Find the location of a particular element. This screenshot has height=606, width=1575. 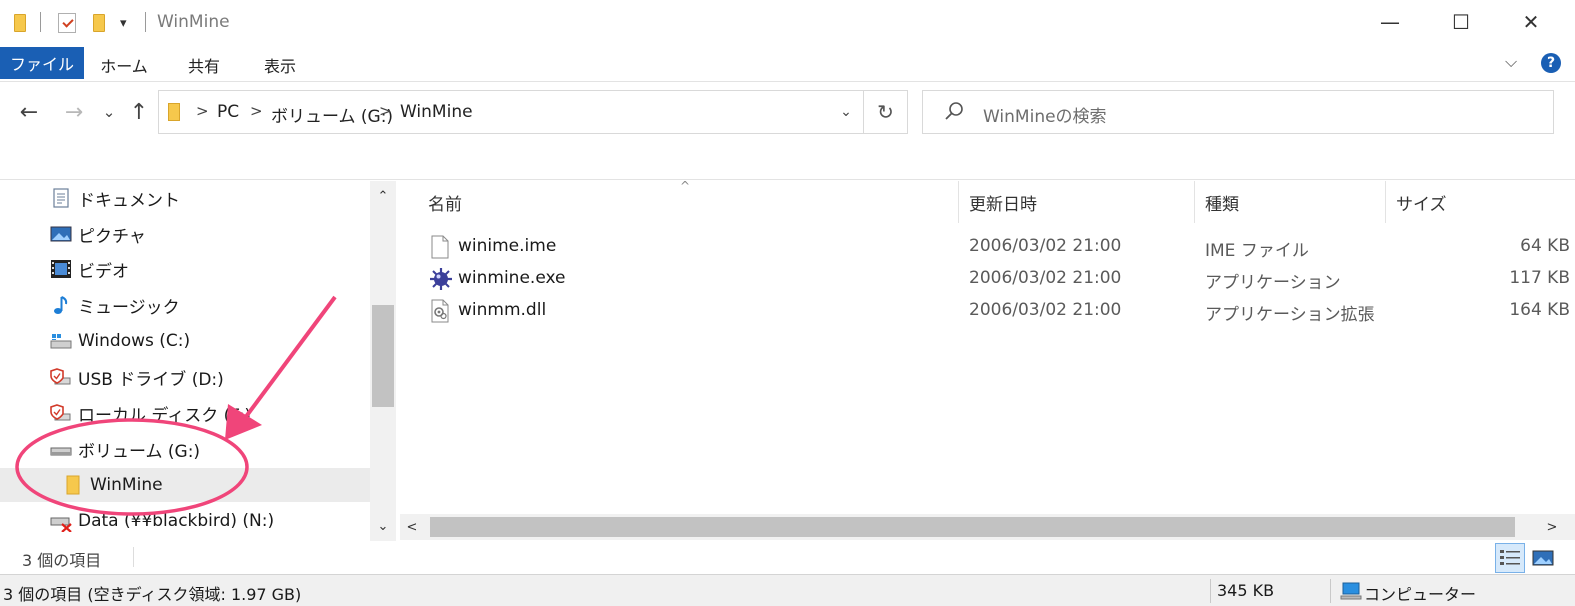

status-divider is located at coordinates (1210, 591).